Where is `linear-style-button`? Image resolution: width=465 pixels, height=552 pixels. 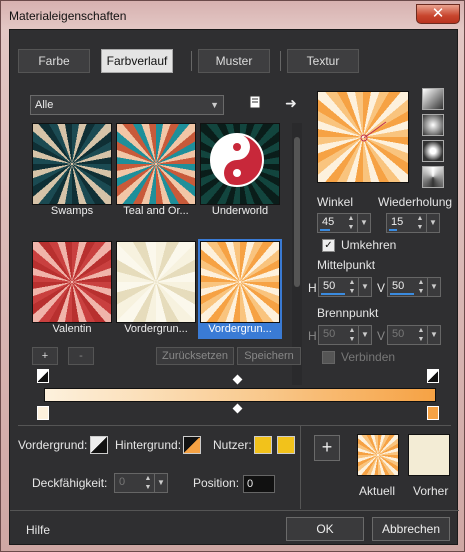
linear-style-button is located at coordinates (433, 99).